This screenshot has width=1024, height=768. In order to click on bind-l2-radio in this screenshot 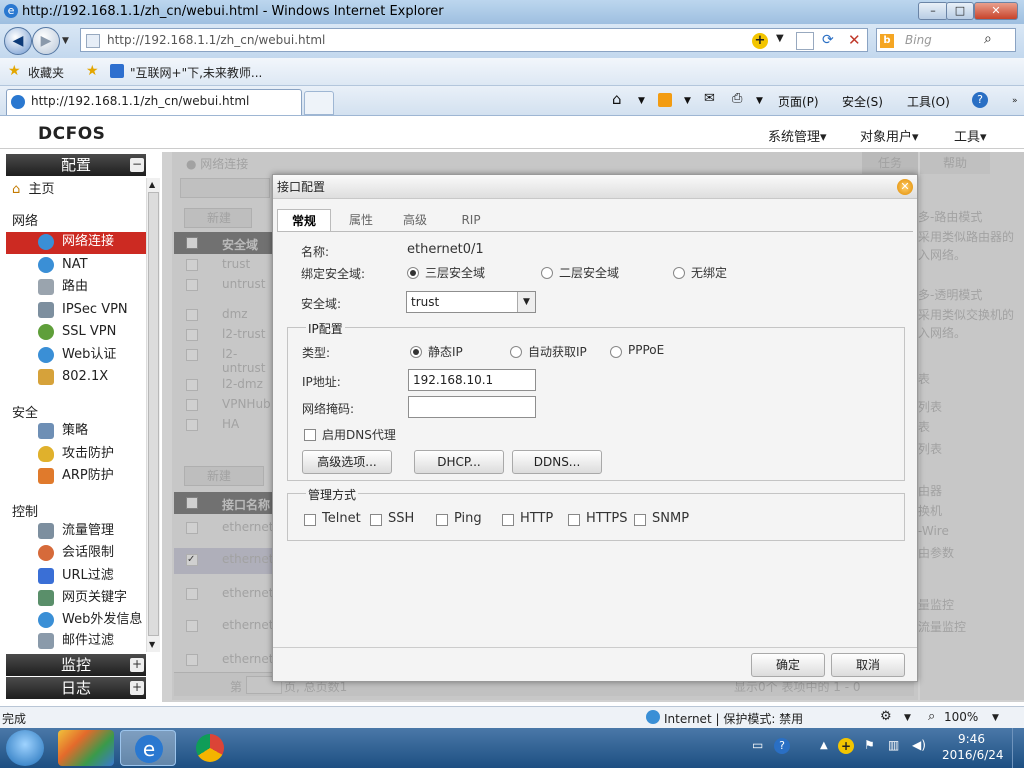, I will do `click(547, 273)`.